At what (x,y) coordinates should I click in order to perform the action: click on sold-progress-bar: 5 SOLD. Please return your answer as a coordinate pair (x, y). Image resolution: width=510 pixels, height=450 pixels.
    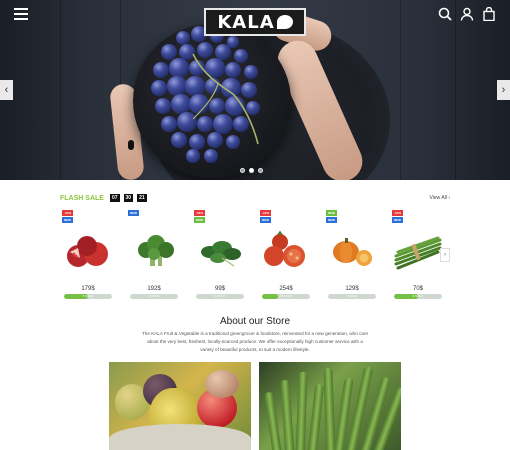
    Looking at the image, I should click on (88, 296).